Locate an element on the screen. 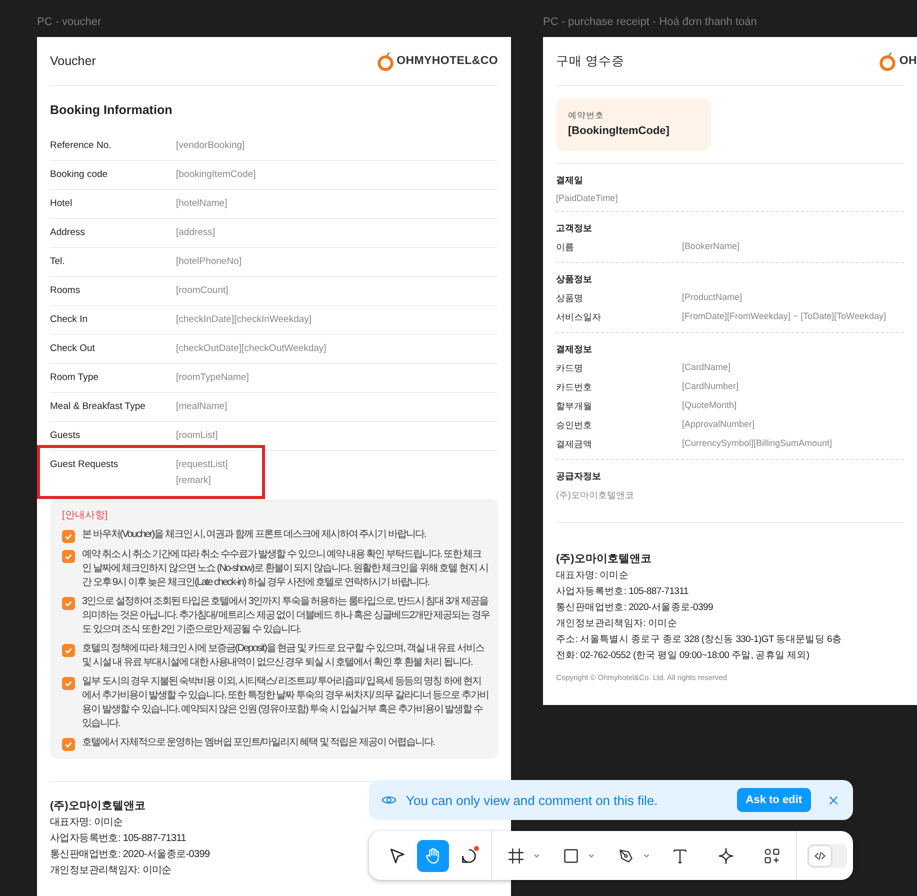 This screenshot has width=917, height=896. frame-label: PC - purchase receipt - Hoá đơn thanh toán is located at coordinates (730, 22).